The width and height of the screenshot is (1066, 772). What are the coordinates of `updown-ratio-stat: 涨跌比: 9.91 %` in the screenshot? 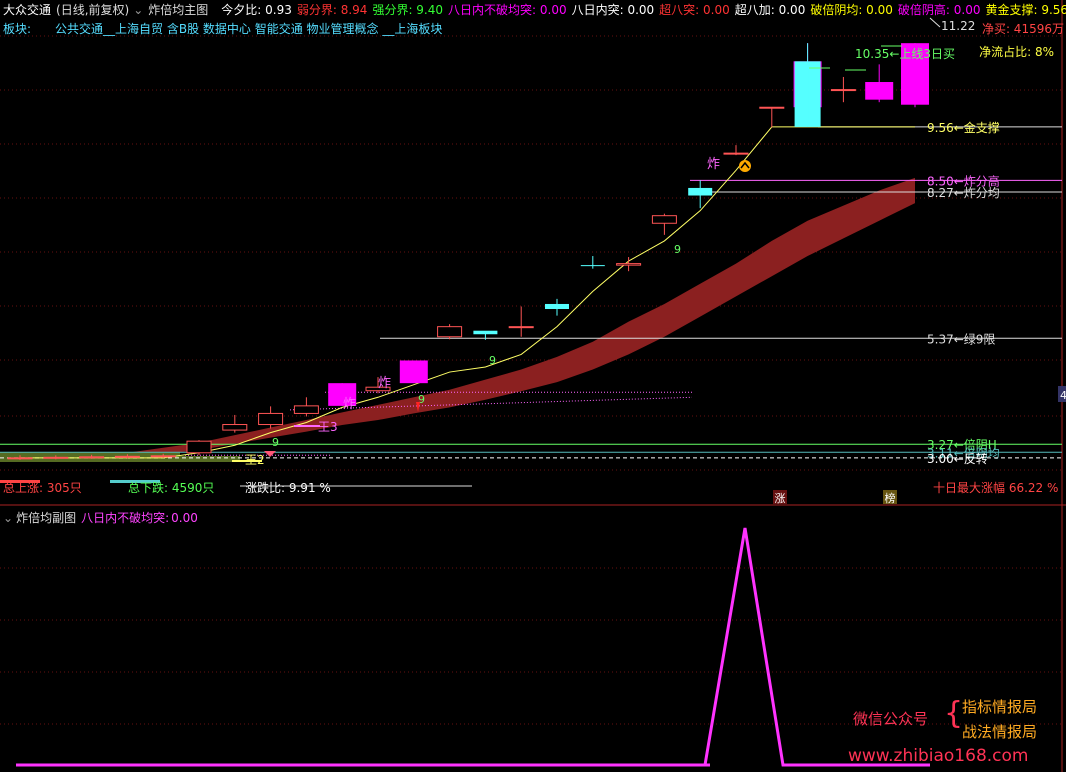 It's located at (288, 487).